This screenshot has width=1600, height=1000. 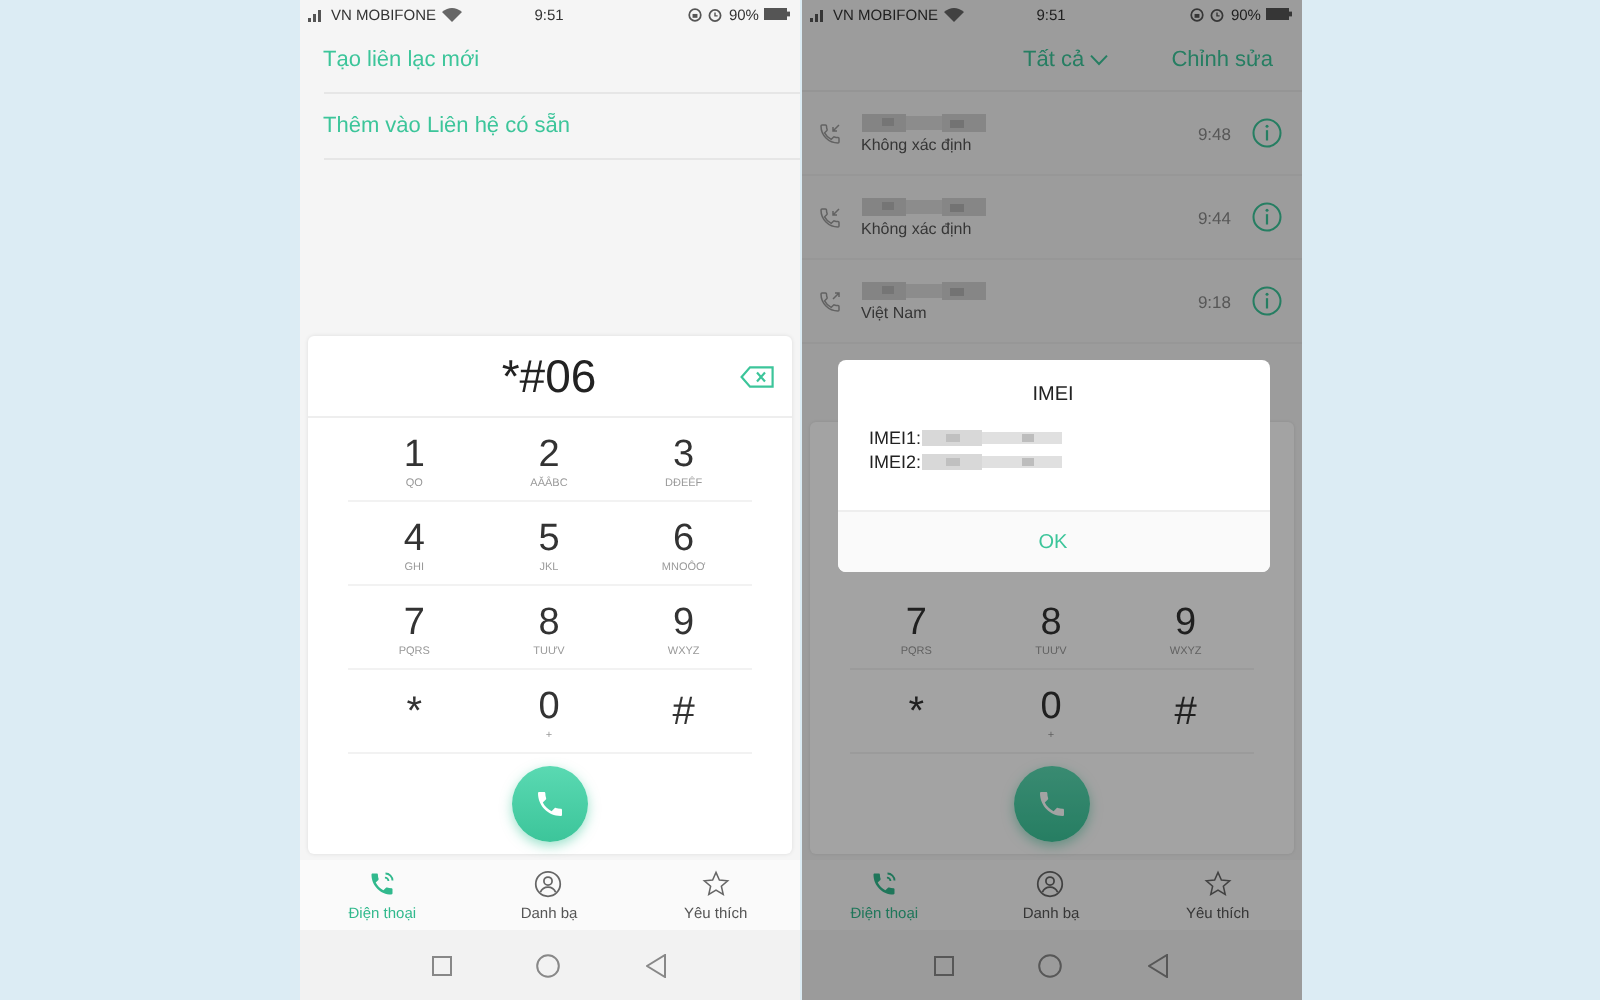 What do you see at coordinates (1214, 217) in the screenshot?
I see `call-time: 9:44` at bounding box center [1214, 217].